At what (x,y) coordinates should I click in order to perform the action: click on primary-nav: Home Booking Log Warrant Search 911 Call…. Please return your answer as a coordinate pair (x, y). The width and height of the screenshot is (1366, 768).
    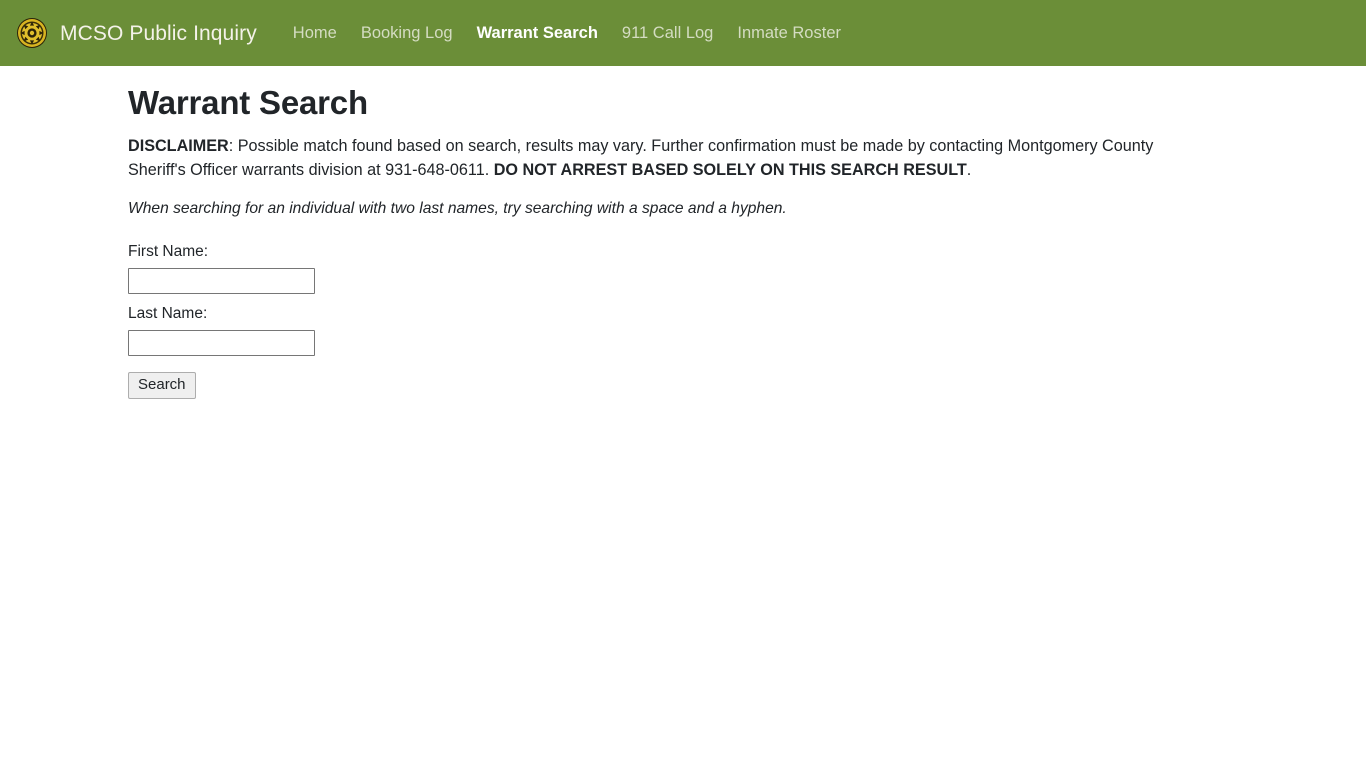
    Looking at the image, I should click on (567, 33).